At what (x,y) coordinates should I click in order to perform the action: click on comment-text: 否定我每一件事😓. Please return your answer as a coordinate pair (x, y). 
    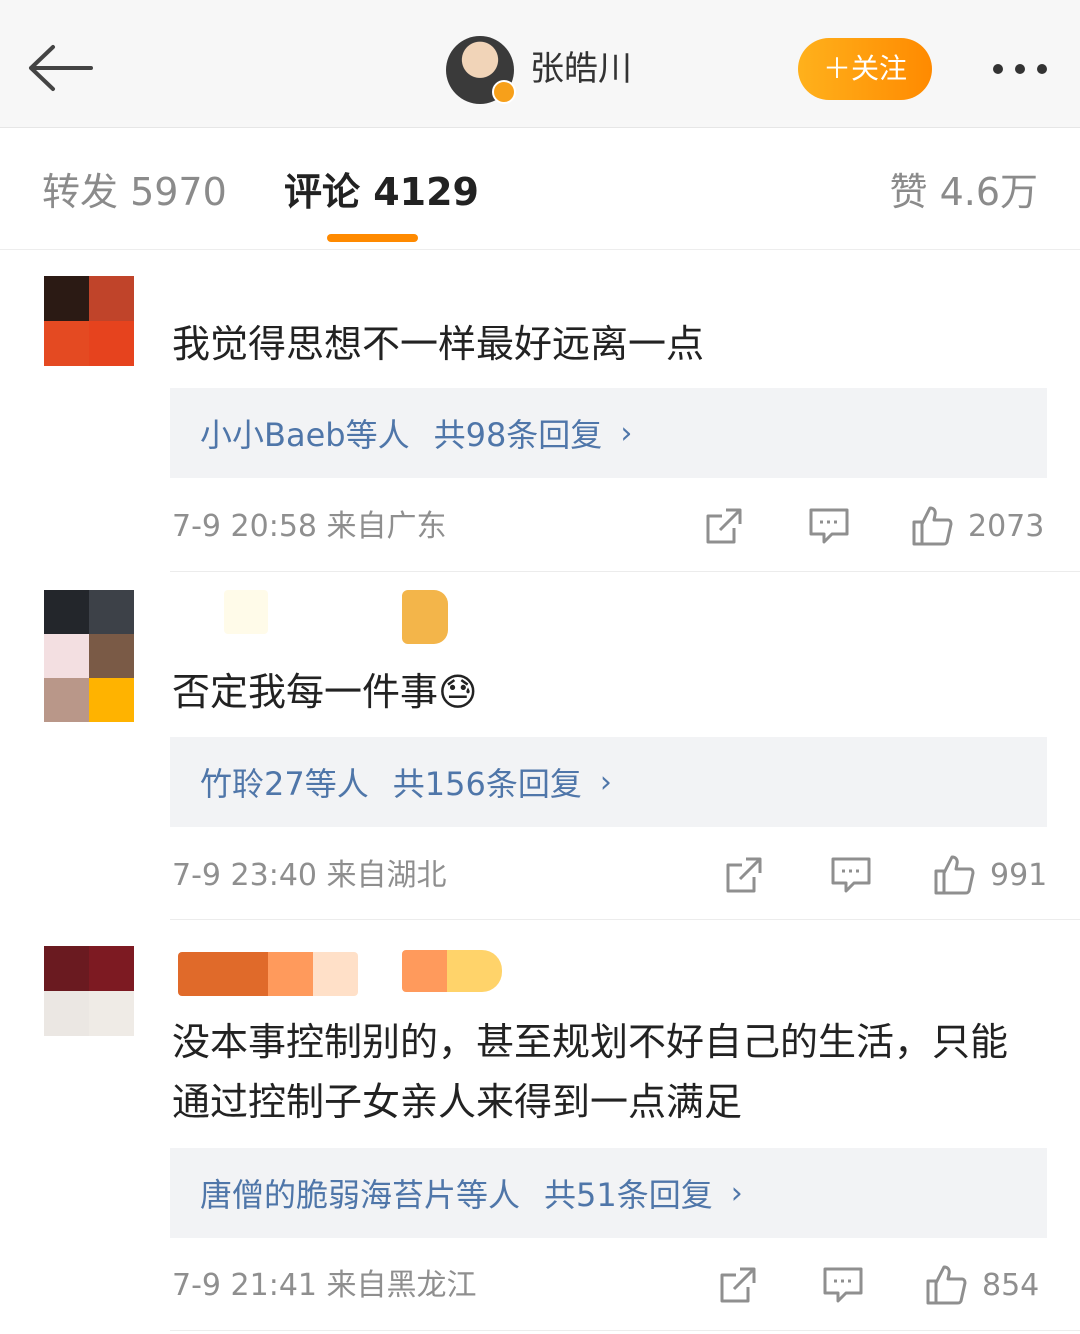
    Looking at the image, I should click on (325, 692).